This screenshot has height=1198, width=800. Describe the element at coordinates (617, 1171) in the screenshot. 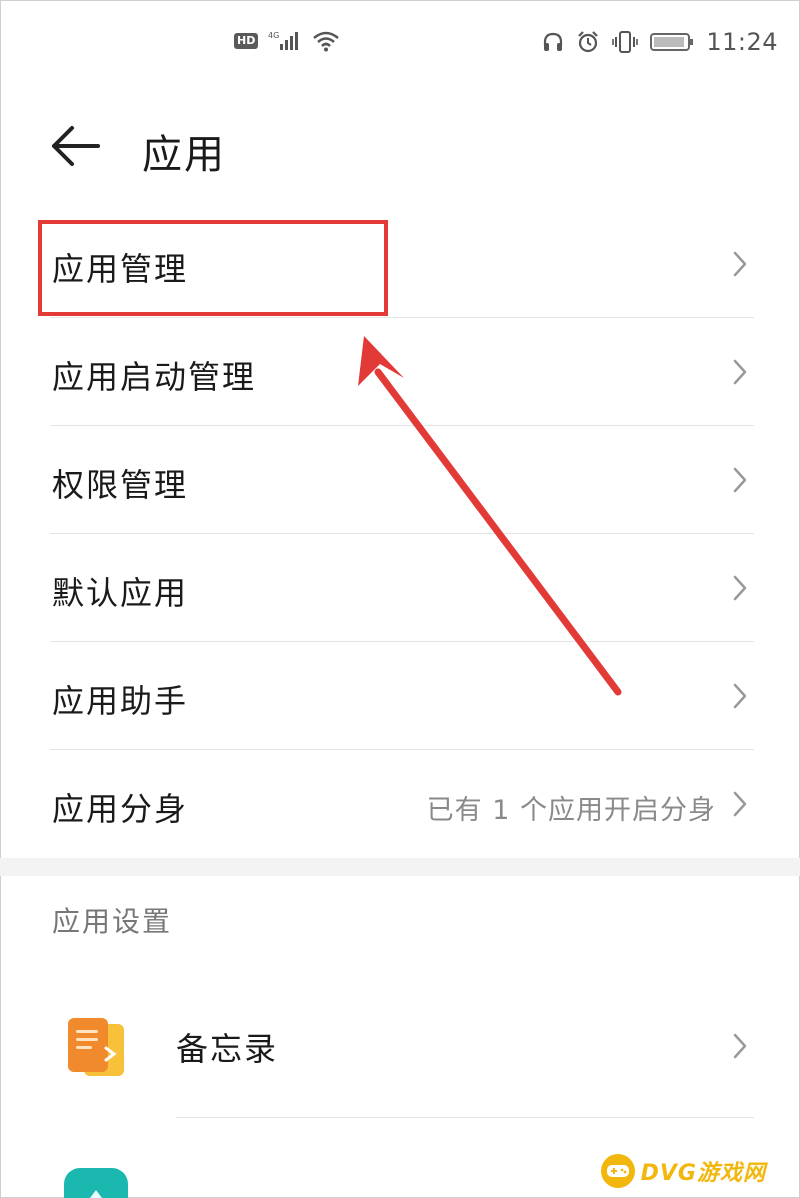

I see `gamepad-icon` at that location.